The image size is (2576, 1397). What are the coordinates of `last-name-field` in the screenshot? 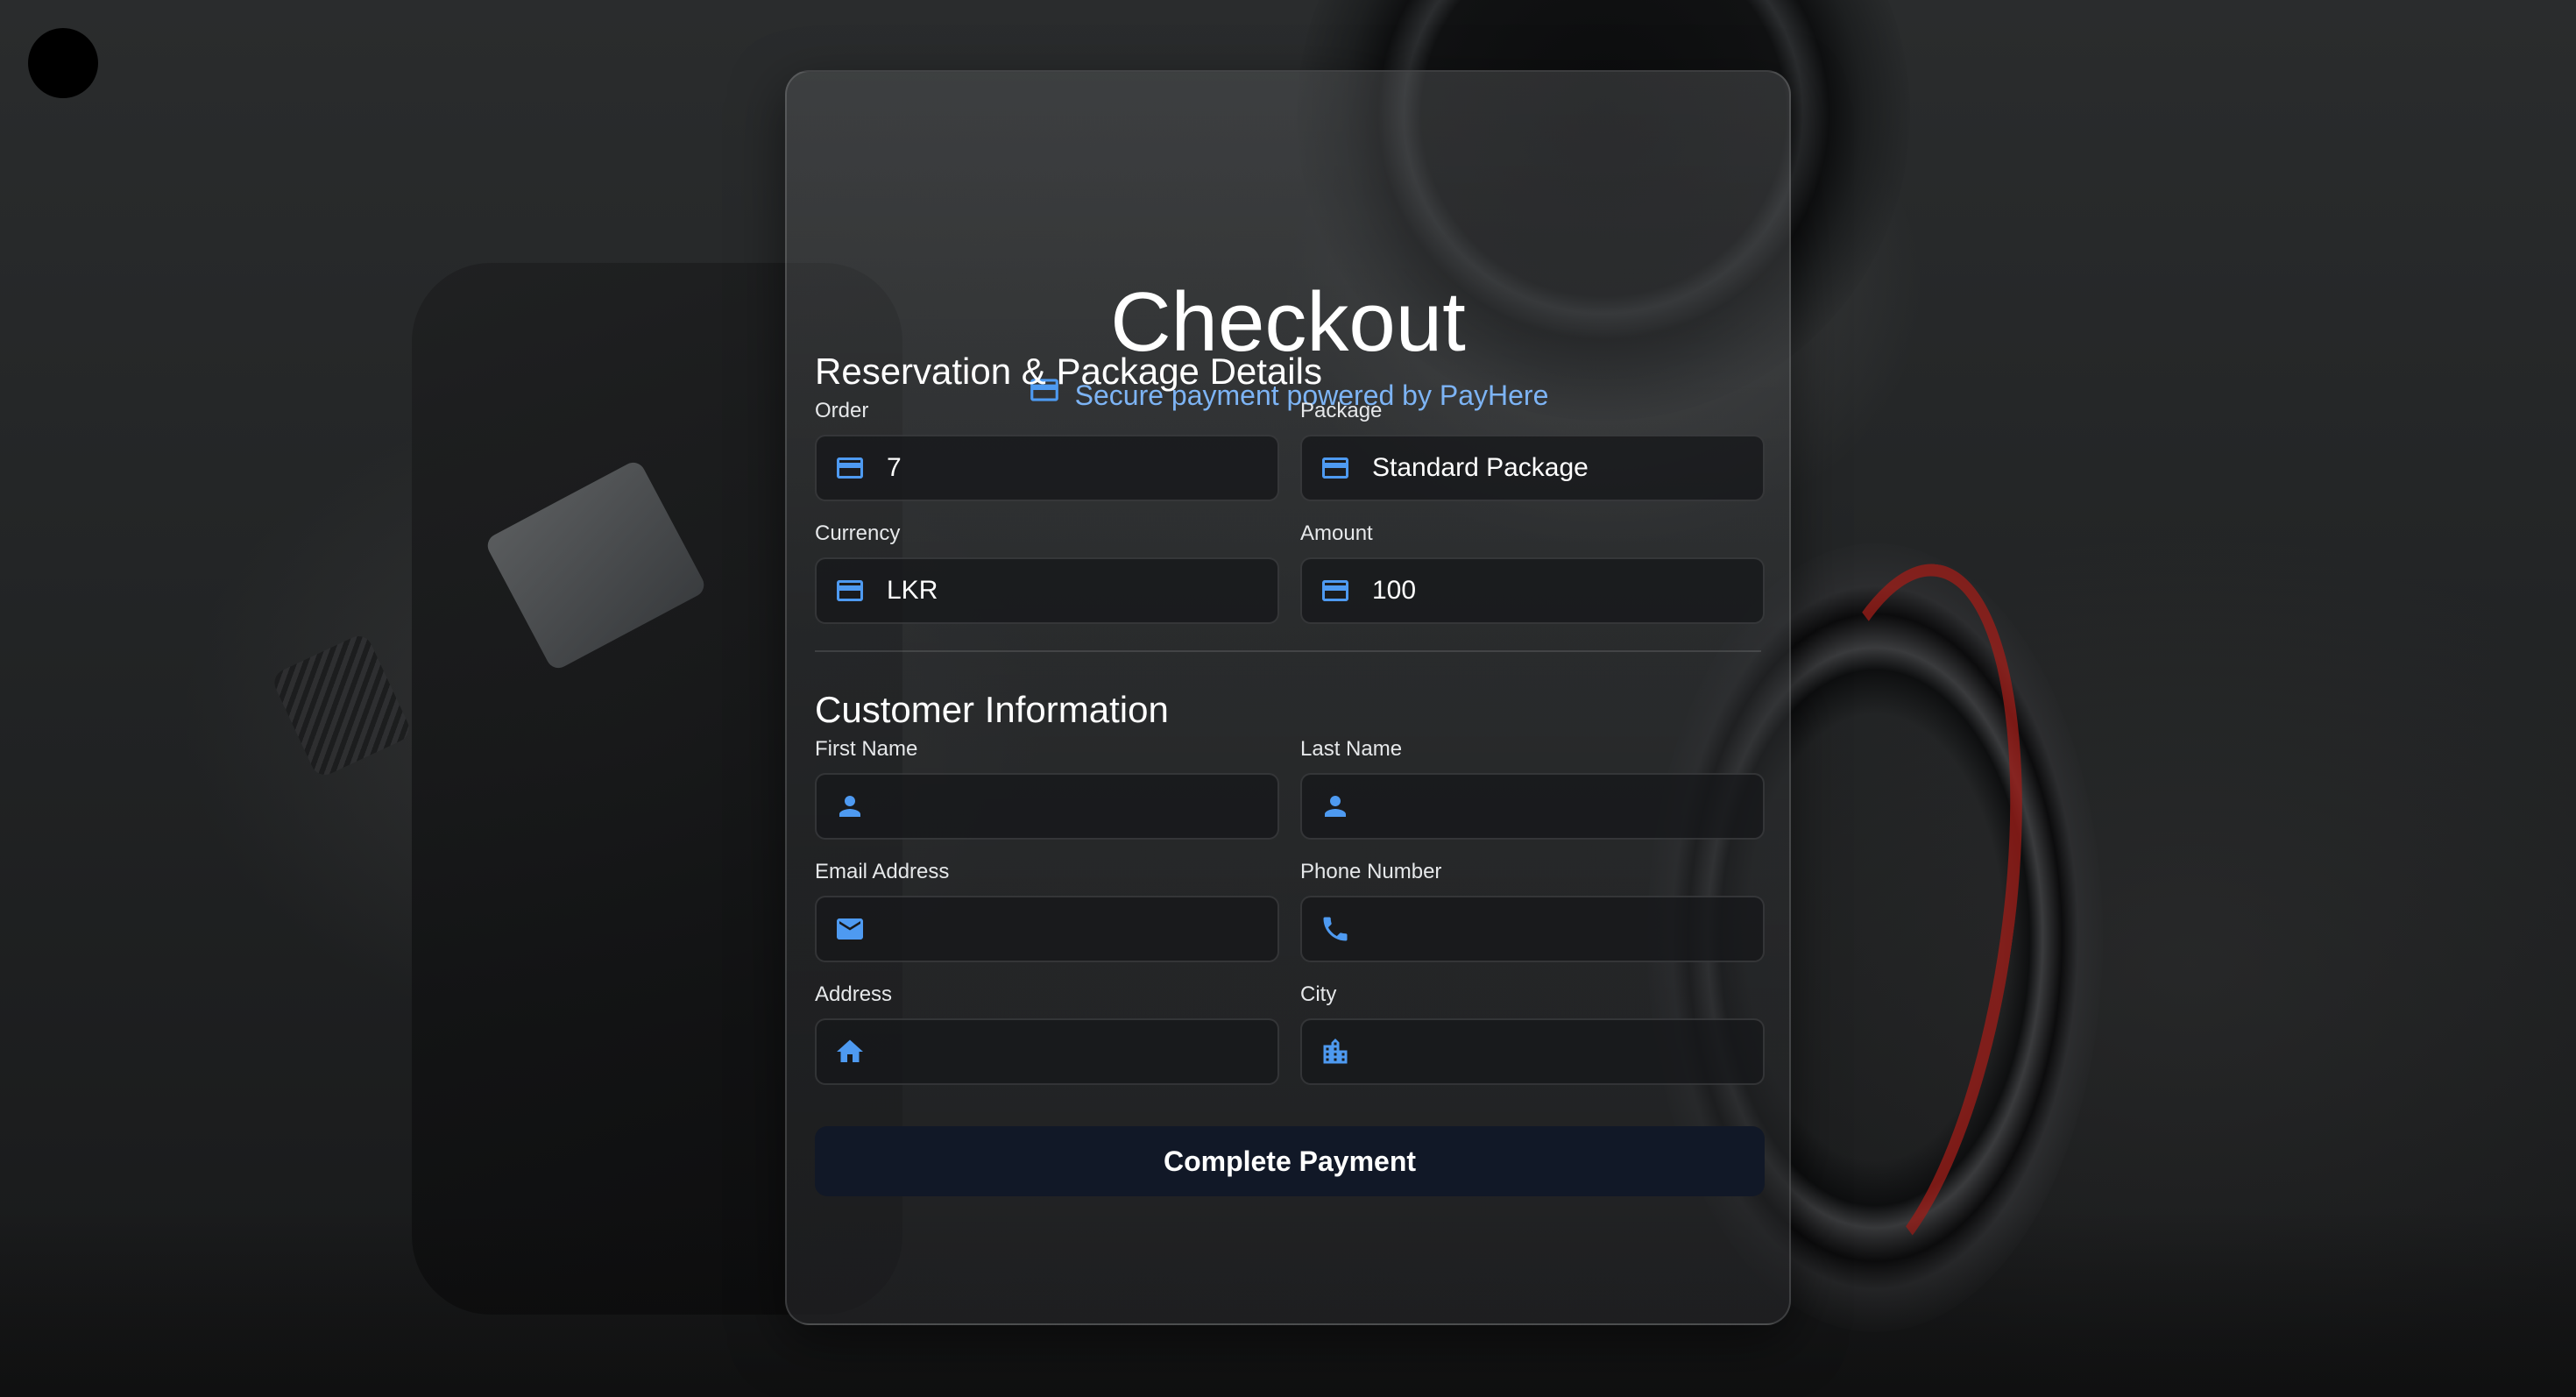 It's located at (1532, 807).